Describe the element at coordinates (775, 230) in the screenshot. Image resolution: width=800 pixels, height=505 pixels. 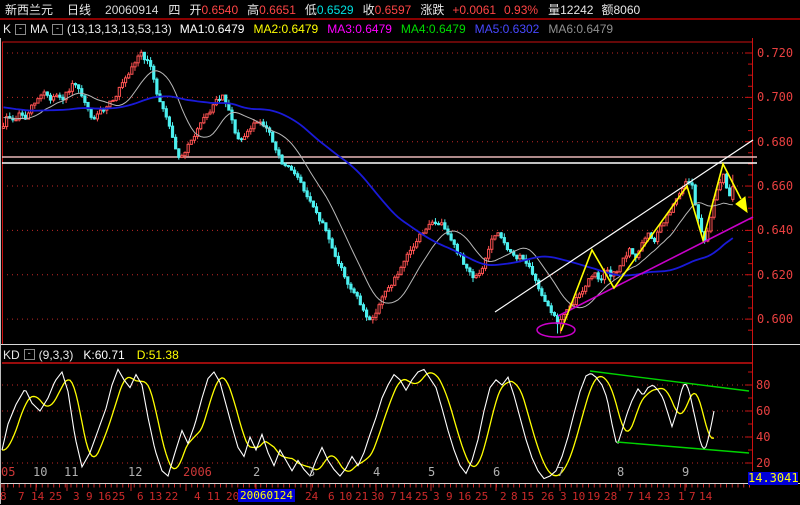
I see `price-axis-label: 0.640` at that location.